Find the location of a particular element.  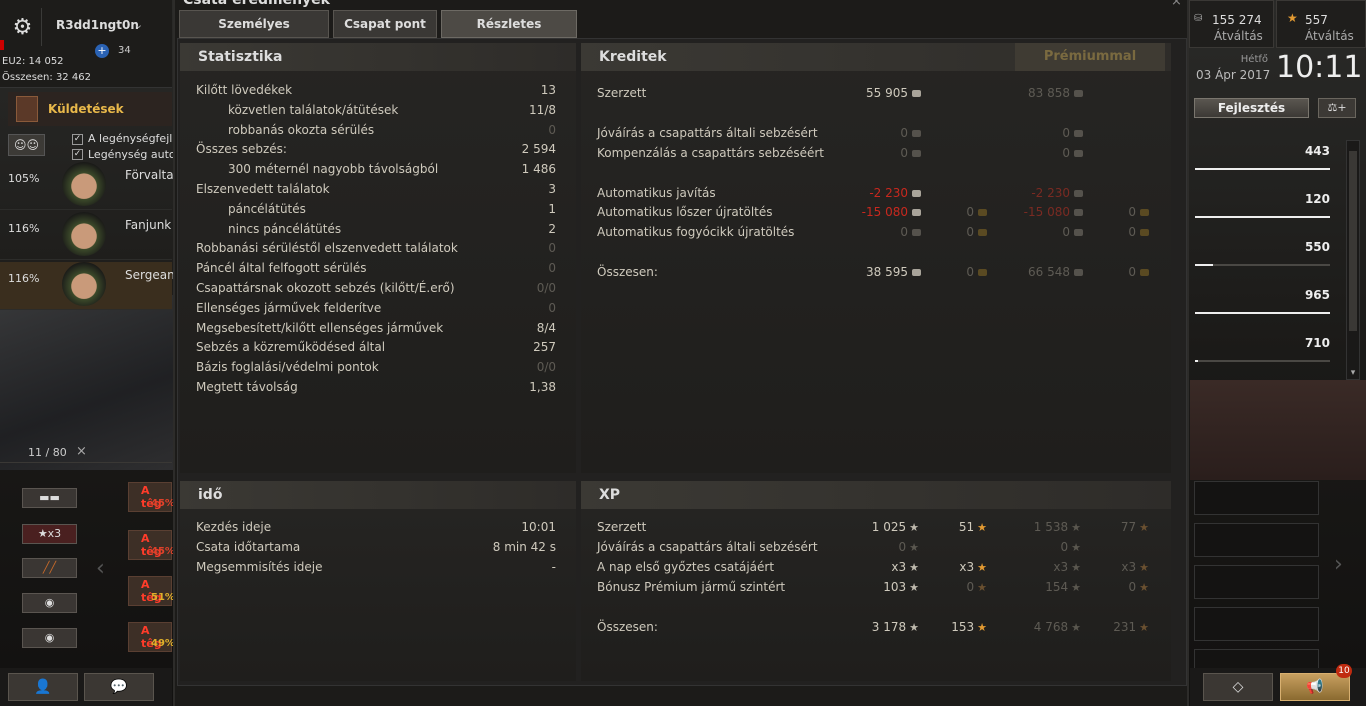

filter-tank-button: ▬▬ is located at coordinates (49, 498).